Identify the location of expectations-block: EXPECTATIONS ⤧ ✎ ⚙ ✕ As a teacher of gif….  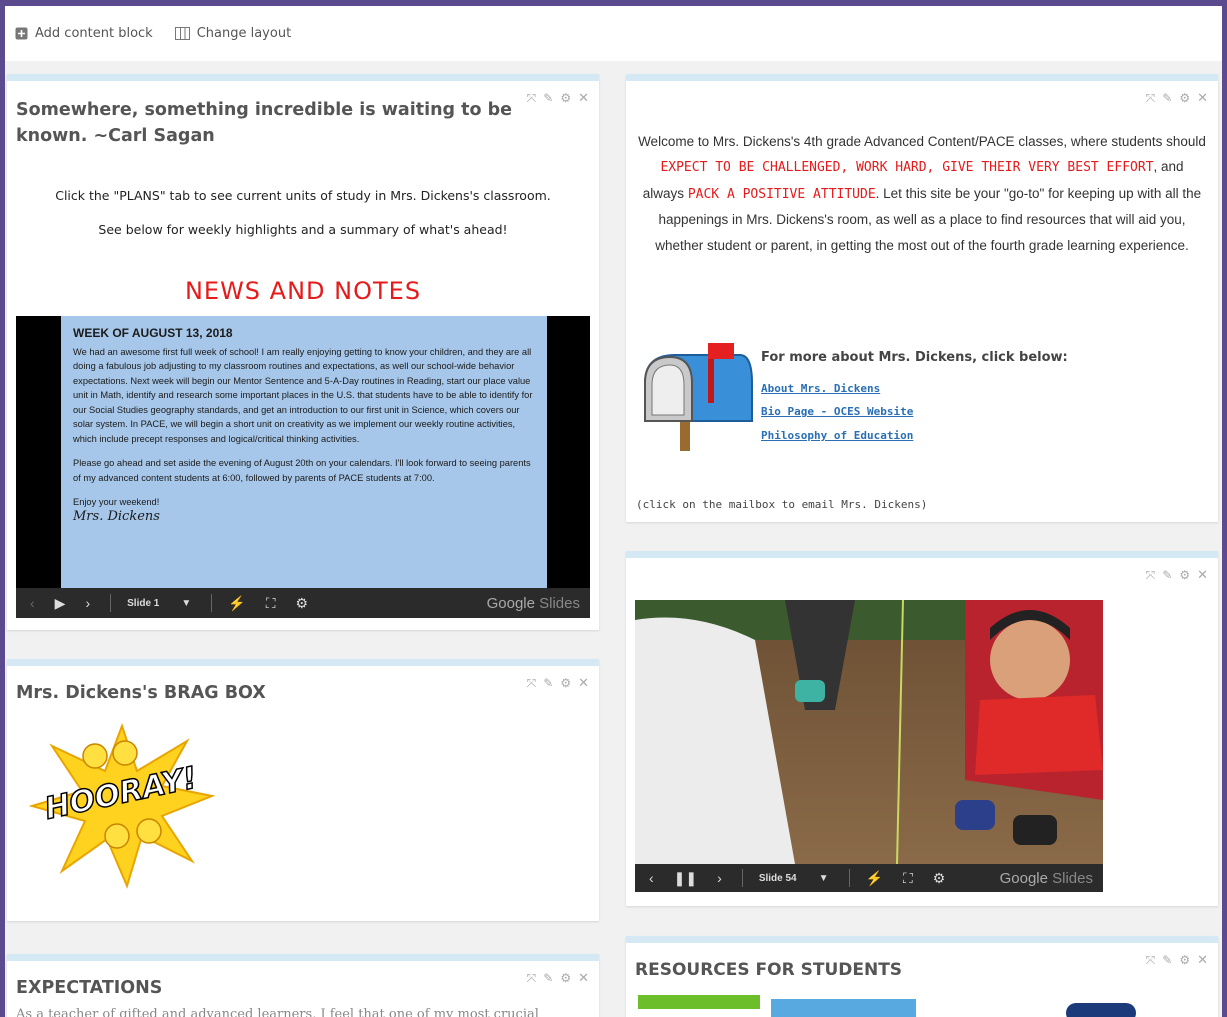
(303, 985).